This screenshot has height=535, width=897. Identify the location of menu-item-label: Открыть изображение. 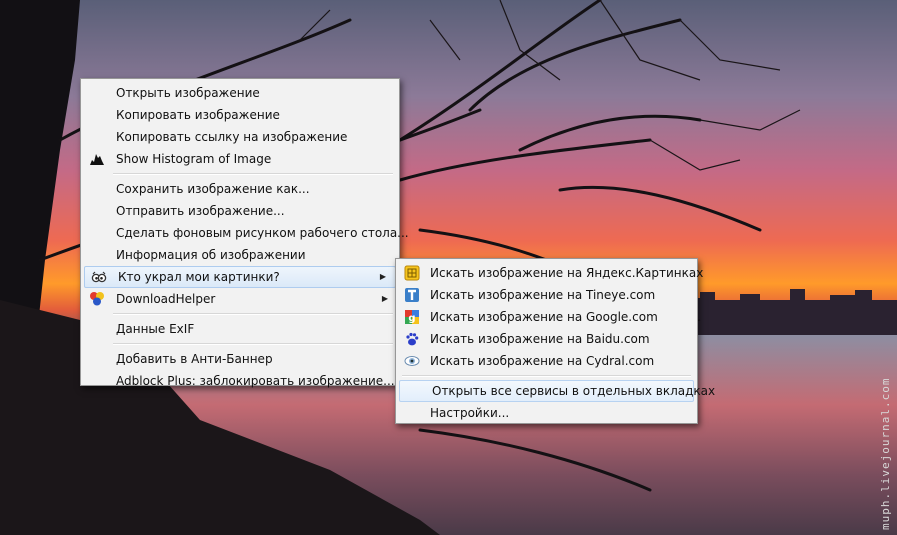
(188, 93).